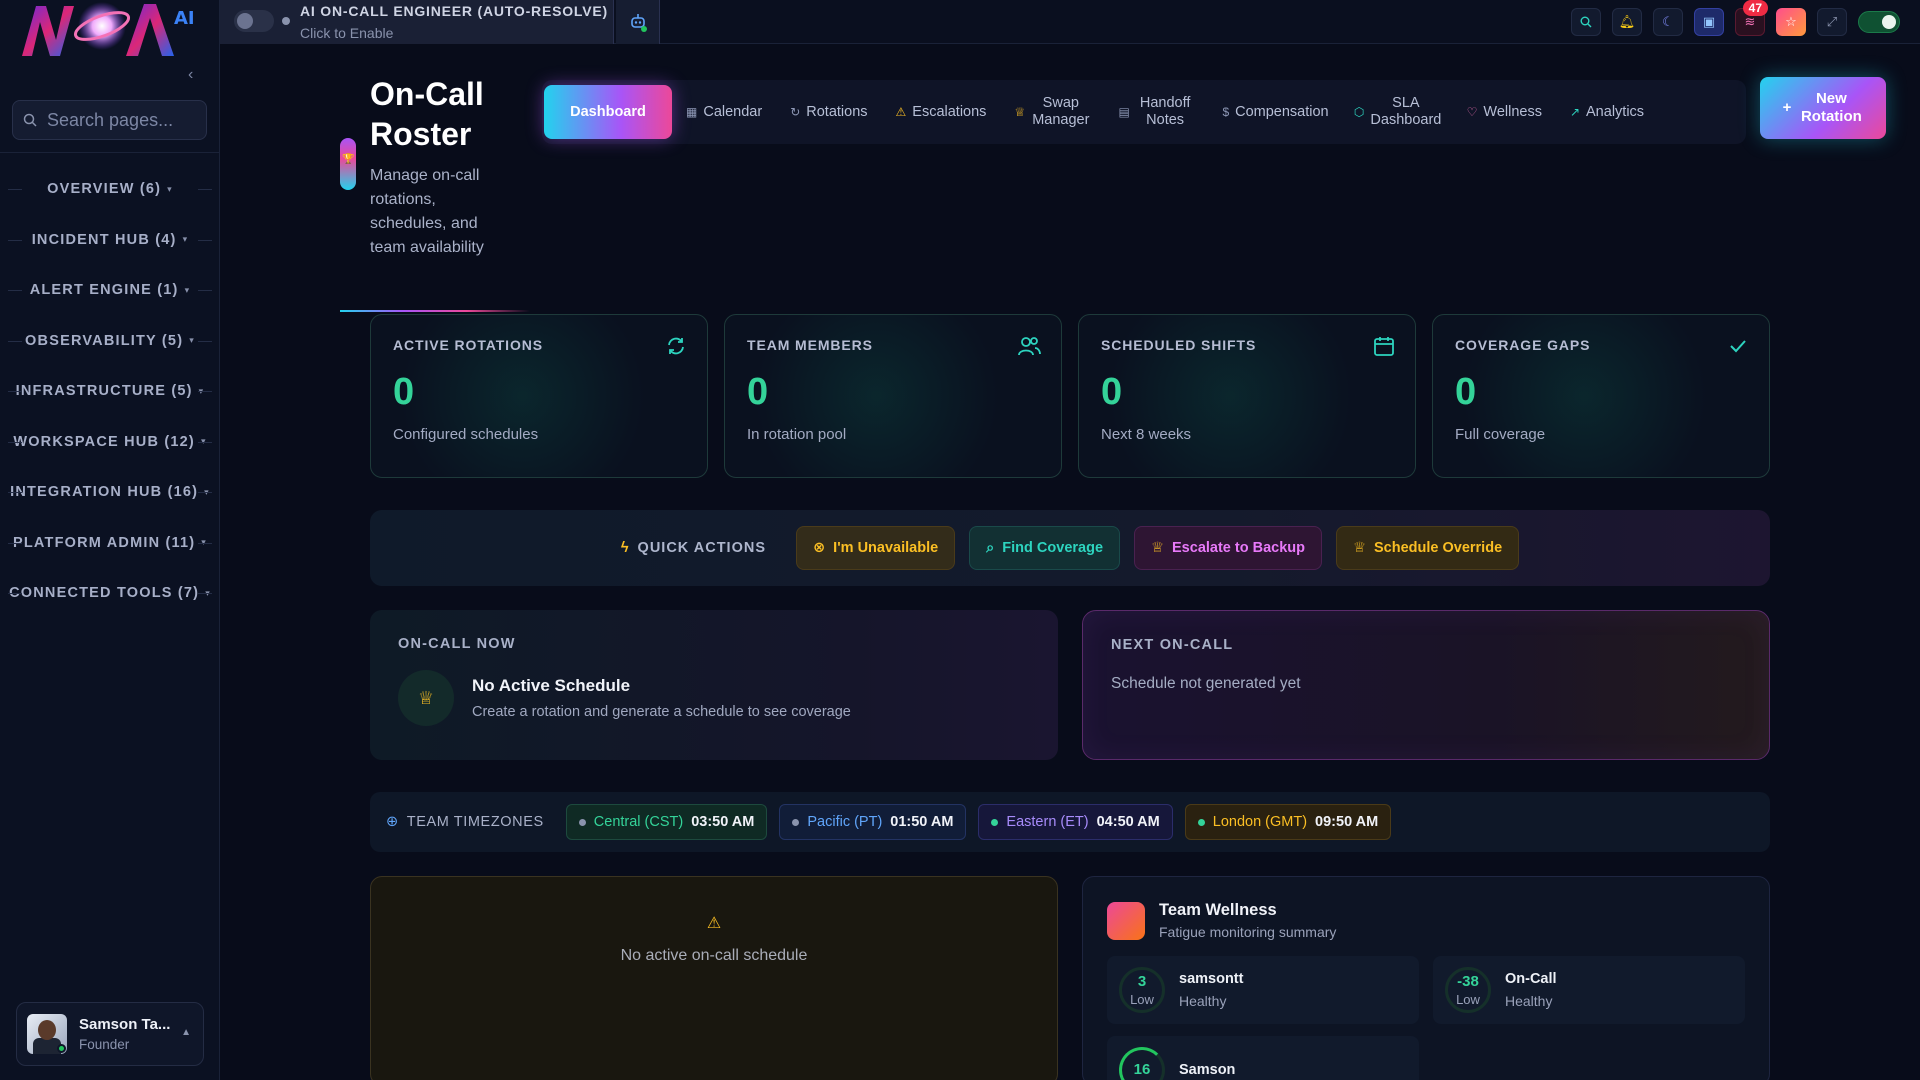 Image resolution: width=1920 pixels, height=1080 pixels. Describe the element at coordinates (819, 548) in the screenshot. I see `cancel-circle-icon: ⊗` at that location.